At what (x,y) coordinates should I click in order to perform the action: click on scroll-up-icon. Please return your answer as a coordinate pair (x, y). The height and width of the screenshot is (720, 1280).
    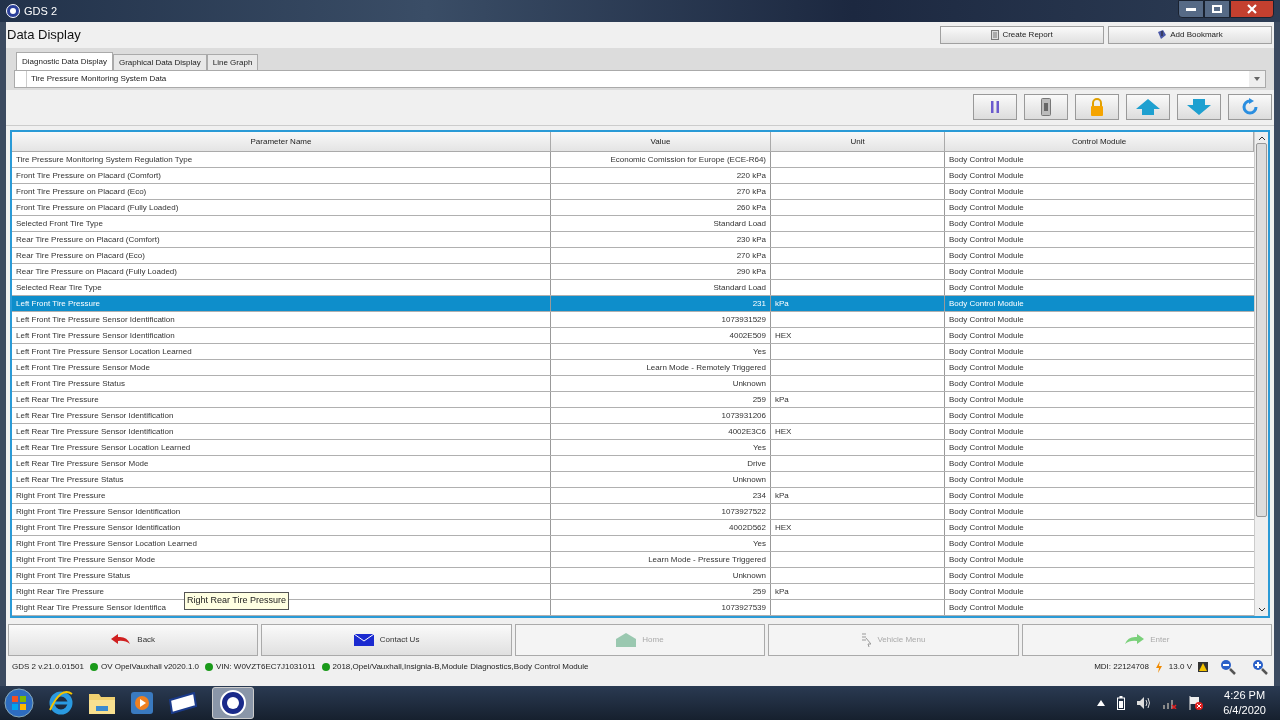
    Looking at the image, I should click on (1261, 138).